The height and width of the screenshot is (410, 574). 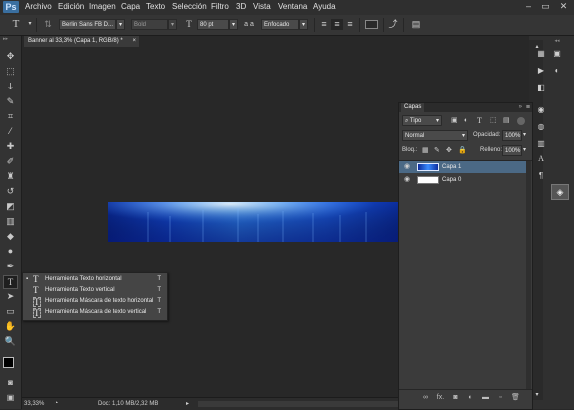 I want to click on opacity-field: 100%, so click(x=512, y=135).